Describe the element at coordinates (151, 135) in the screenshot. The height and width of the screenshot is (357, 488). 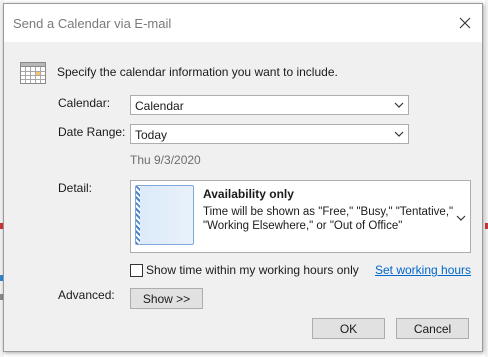
I see `date-range-select-value: Today` at that location.